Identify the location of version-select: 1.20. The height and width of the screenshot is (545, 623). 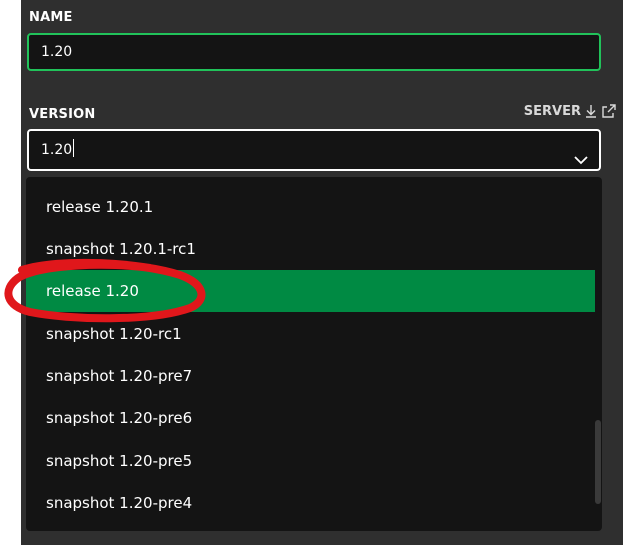
(314, 150).